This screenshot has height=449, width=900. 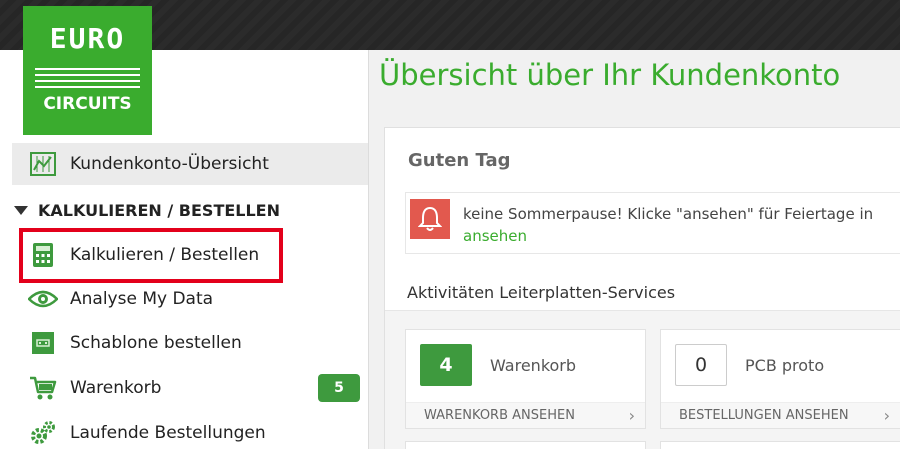 What do you see at coordinates (142, 299) in the screenshot?
I see `sidebar-item-label: Analyse My Data` at bounding box center [142, 299].